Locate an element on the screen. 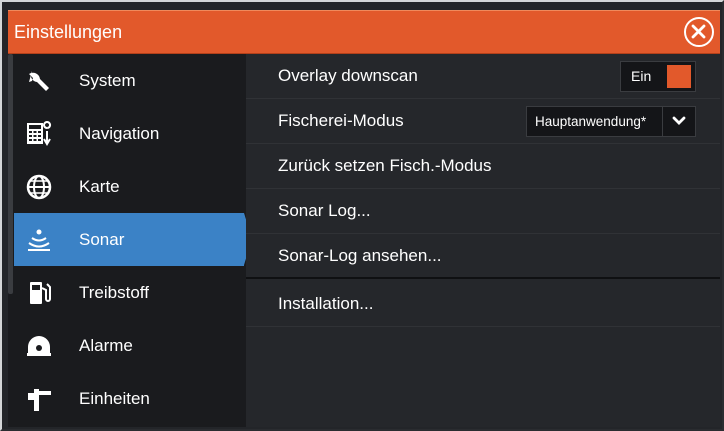 This screenshot has height=431, width=724. close-circle-icon is located at coordinates (698, 31).